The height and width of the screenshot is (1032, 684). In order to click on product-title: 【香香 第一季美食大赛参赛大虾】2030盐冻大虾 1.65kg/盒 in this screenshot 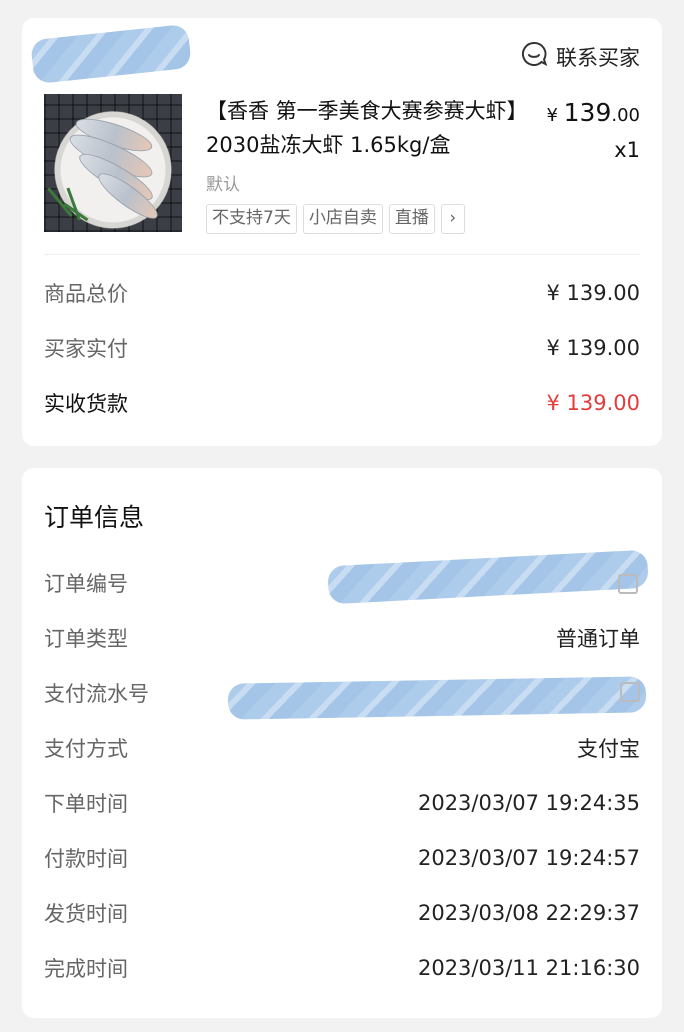, I will do `click(369, 128)`.